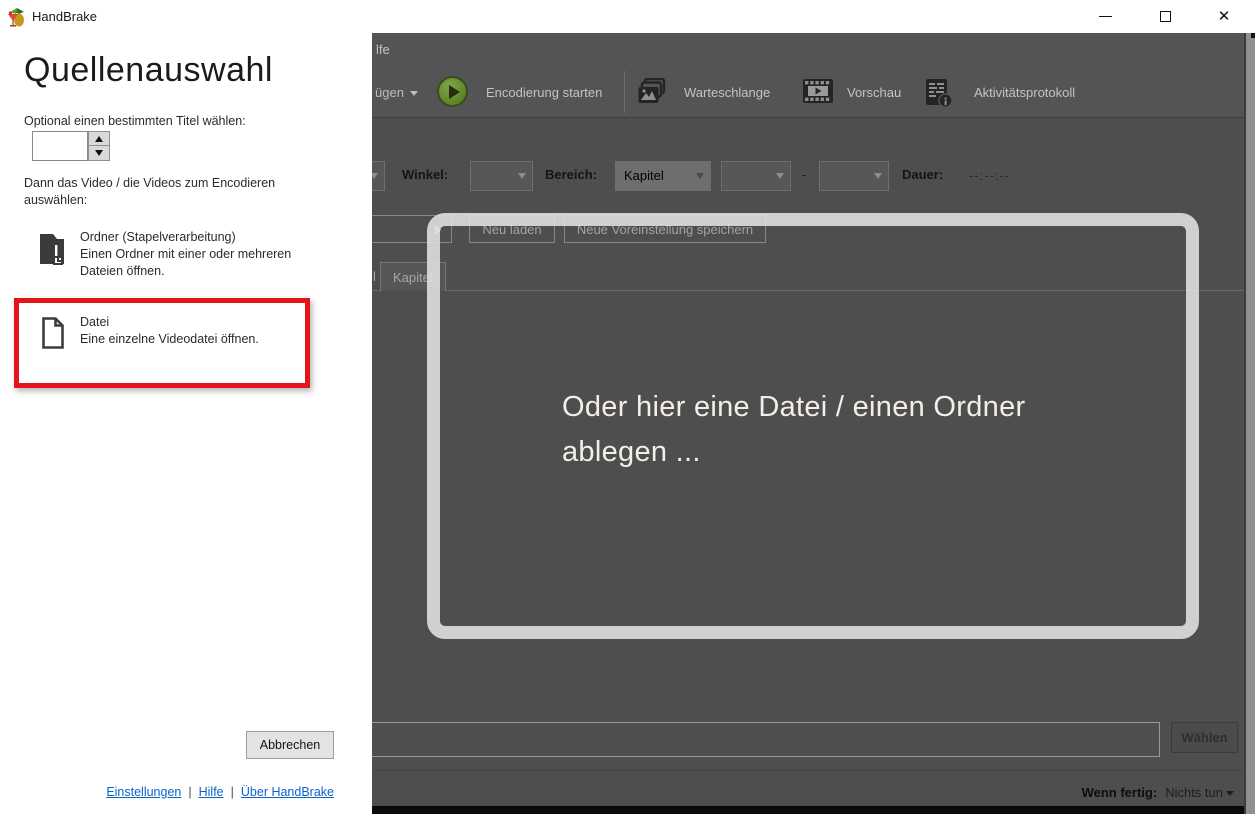 This screenshot has width=1255, height=814. I want to click on minimize-button, so click(1105, 16).